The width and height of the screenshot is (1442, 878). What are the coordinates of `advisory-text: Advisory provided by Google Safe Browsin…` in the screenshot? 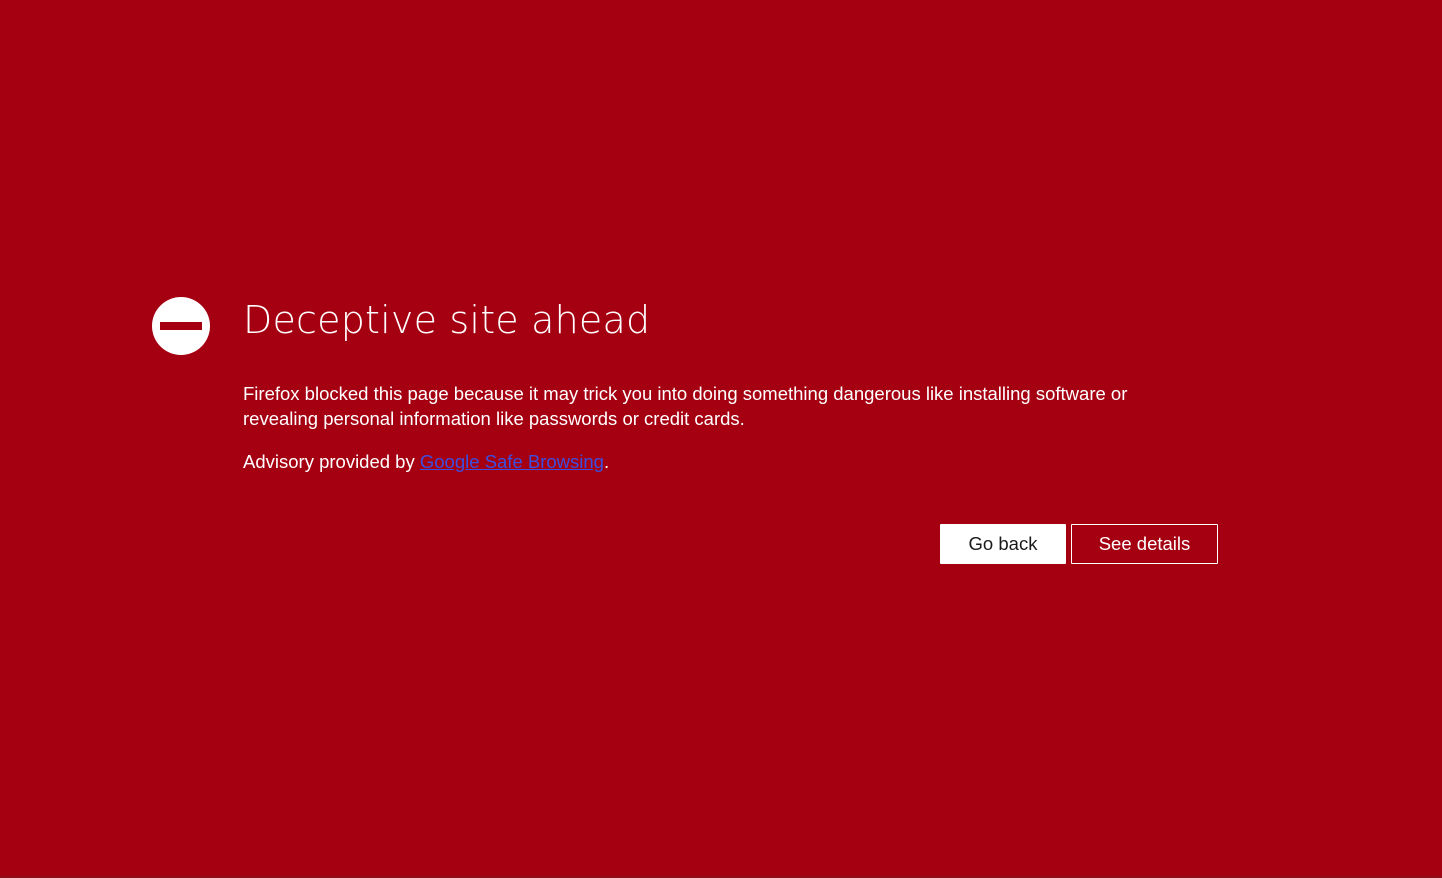 It's located at (426, 461).